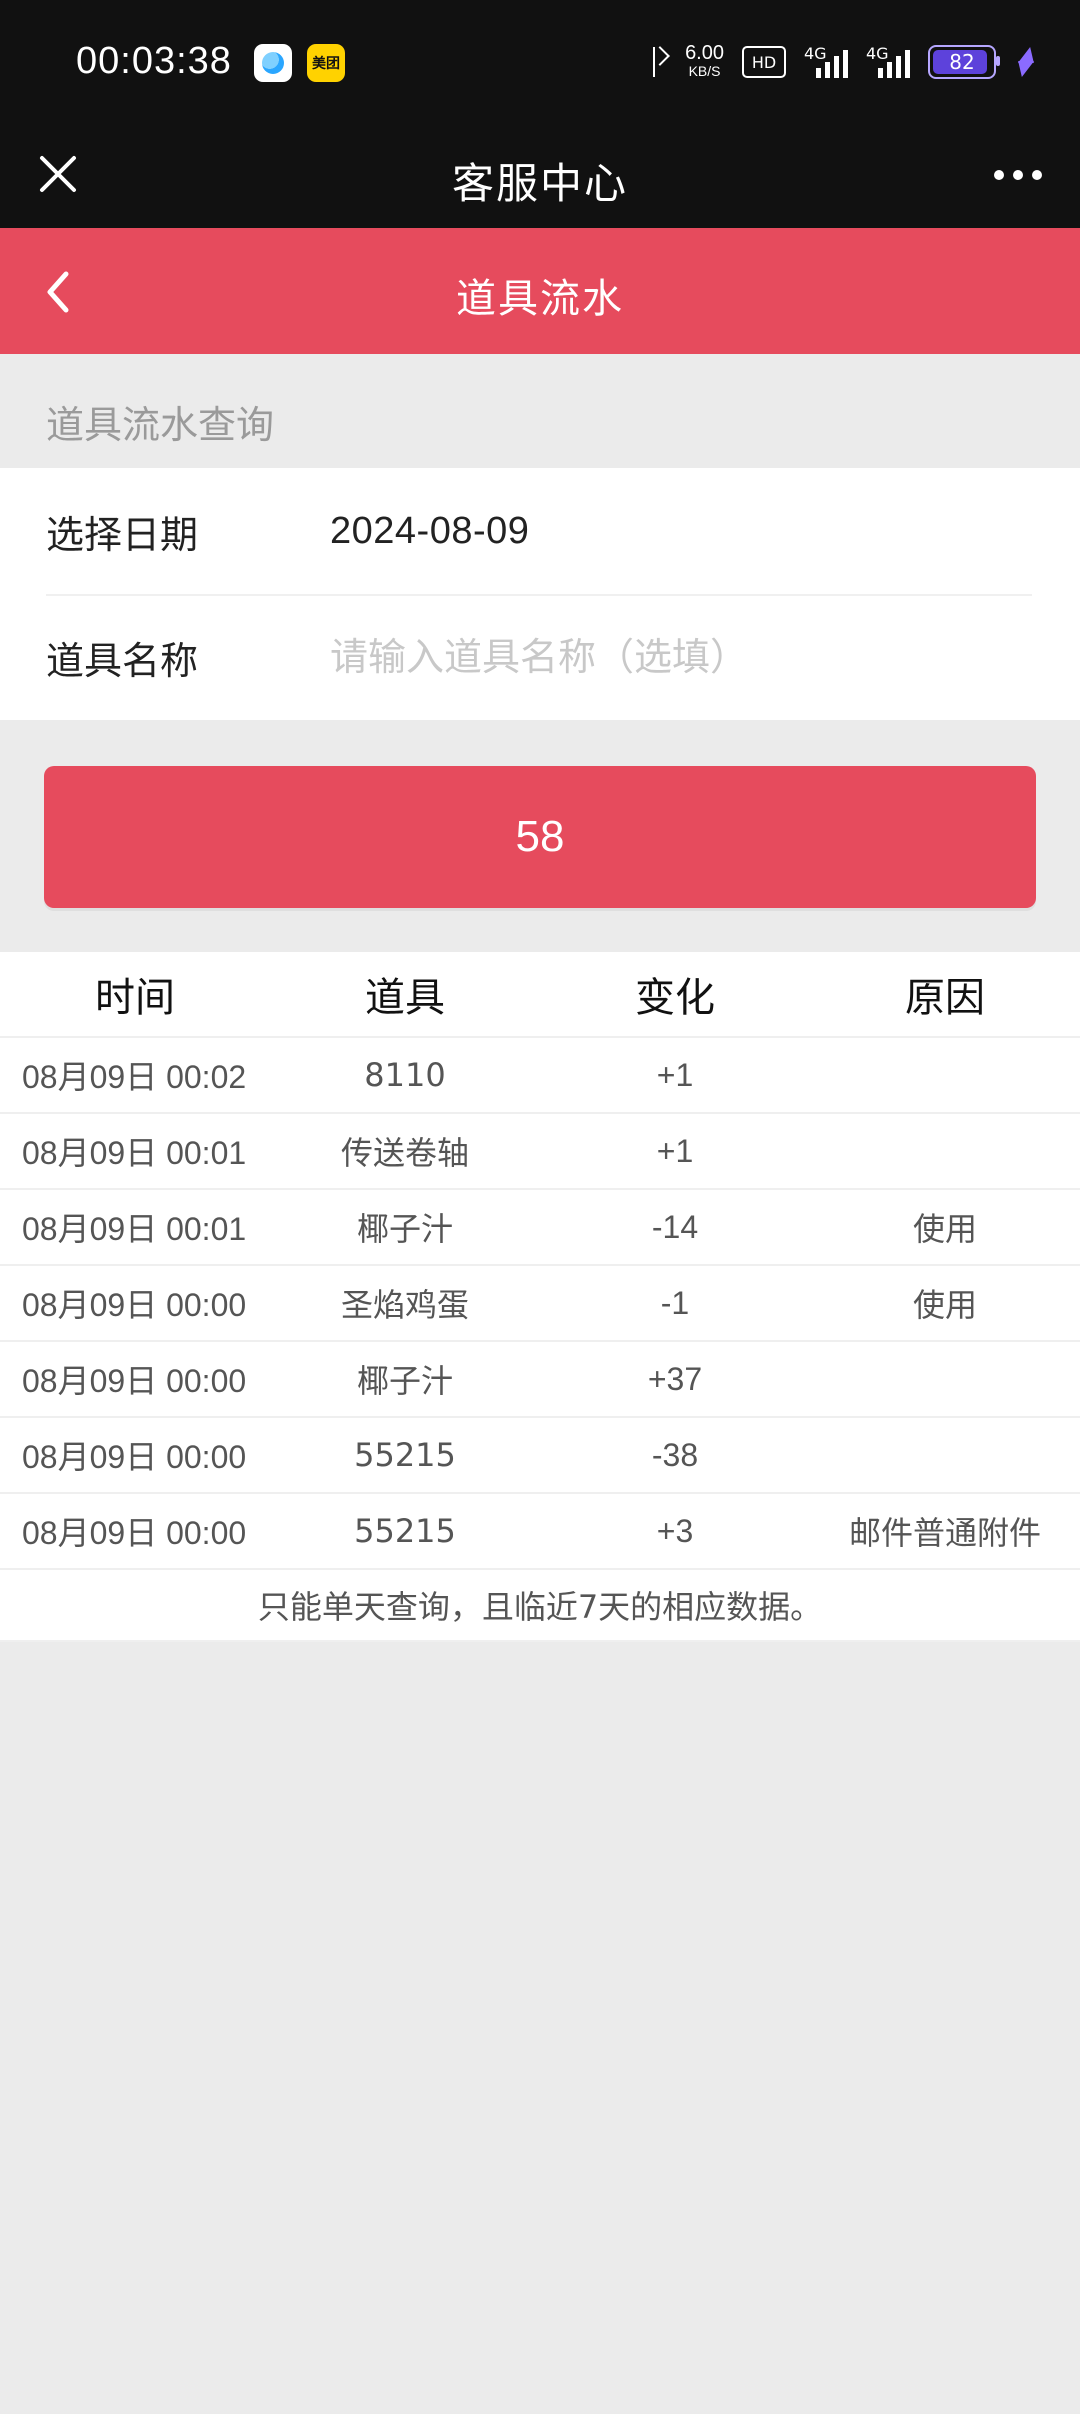  What do you see at coordinates (405, 1075) in the screenshot?
I see `table-cell-item: 8110` at bounding box center [405, 1075].